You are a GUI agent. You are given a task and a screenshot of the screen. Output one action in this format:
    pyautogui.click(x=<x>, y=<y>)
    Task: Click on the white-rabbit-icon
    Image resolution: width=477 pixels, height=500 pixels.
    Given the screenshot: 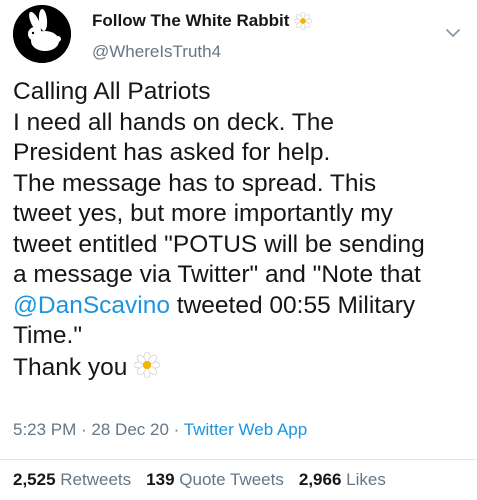 What is the action you would take?
    pyautogui.click(x=42, y=34)
    